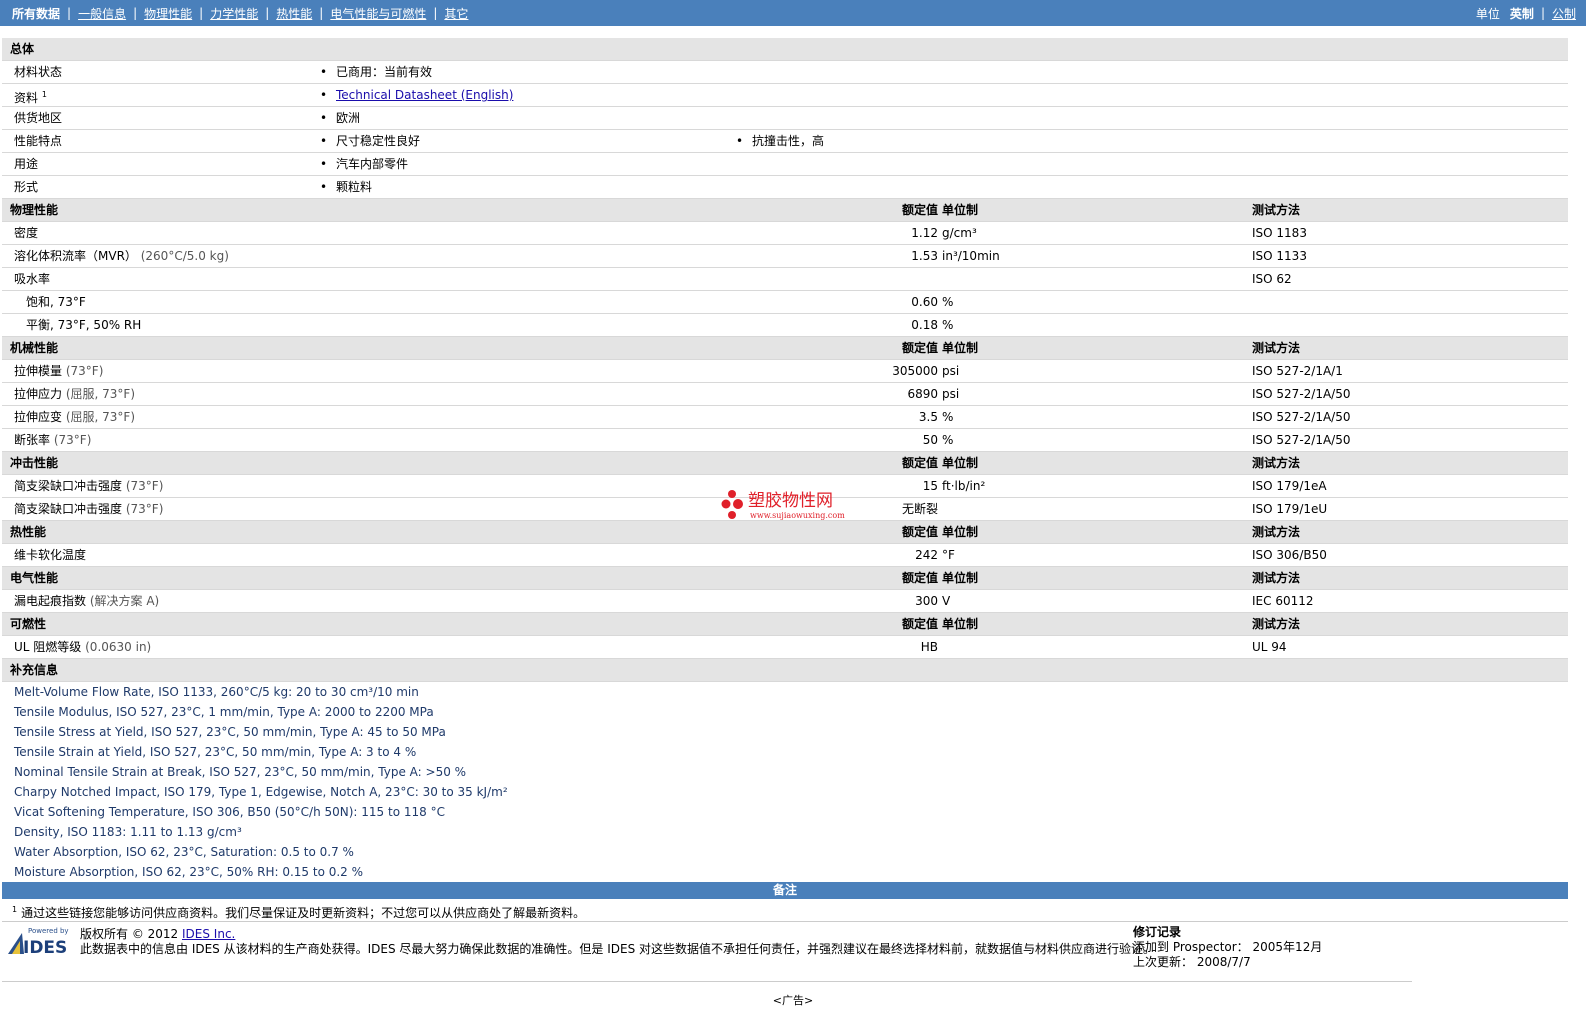  I want to click on row-label: 形式, so click(26, 187).